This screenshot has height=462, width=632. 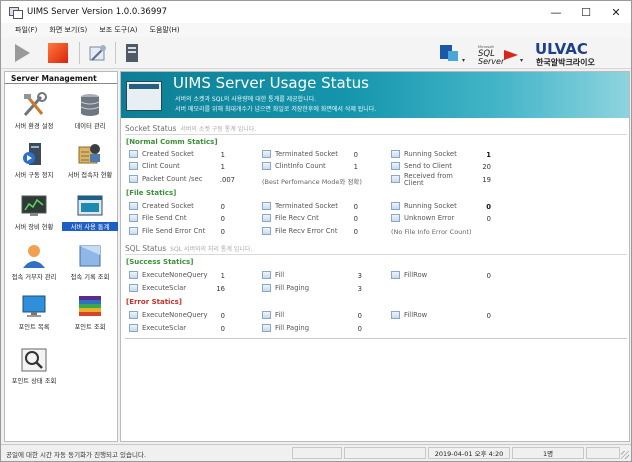 What do you see at coordinates (89, 154) in the screenshot?
I see `user-list-icon` at bounding box center [89, 154].